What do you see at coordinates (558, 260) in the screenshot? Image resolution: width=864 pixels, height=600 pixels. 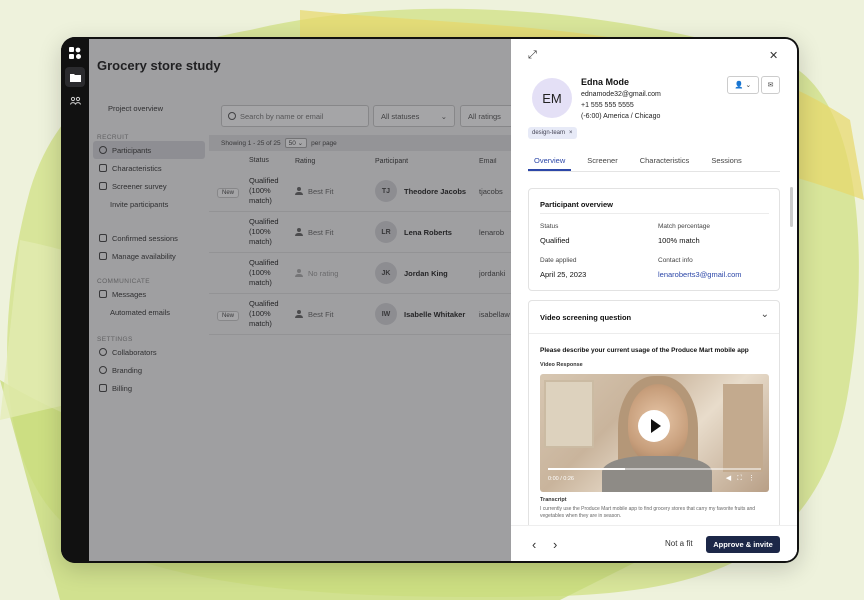 I see `date-label: Date applied` at bounding box center [558, 260].